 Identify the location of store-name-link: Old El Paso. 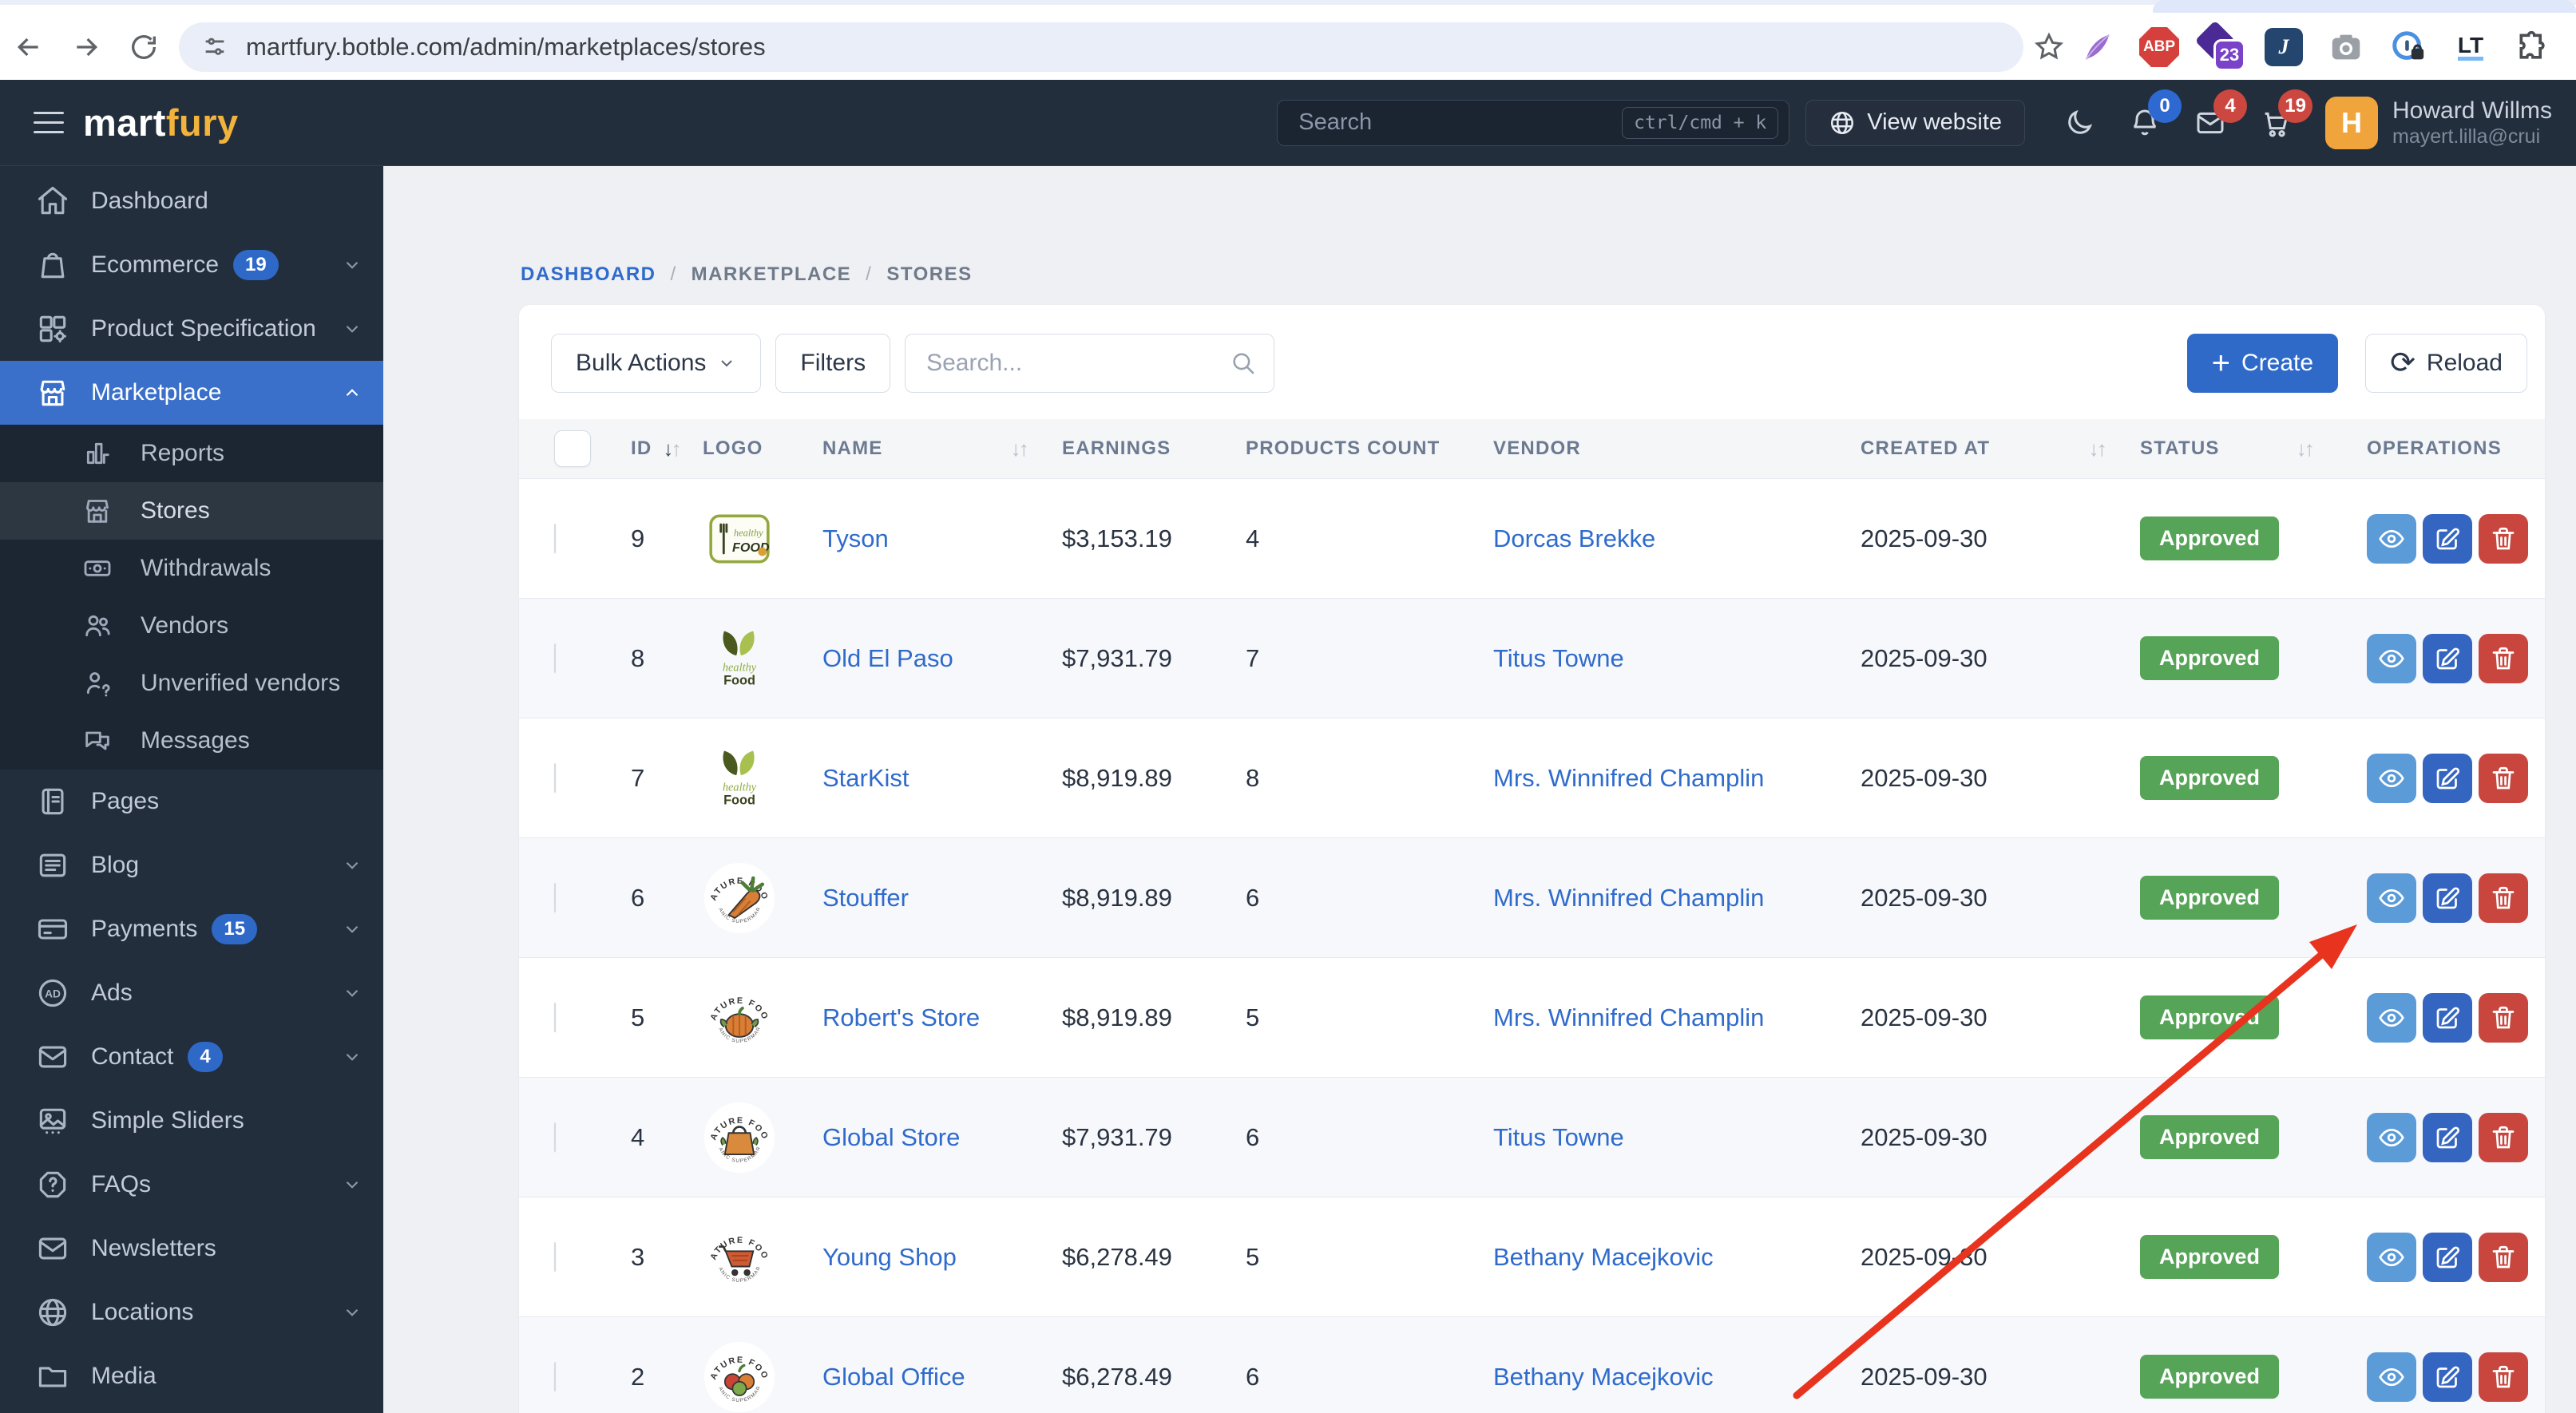
(887, 658).